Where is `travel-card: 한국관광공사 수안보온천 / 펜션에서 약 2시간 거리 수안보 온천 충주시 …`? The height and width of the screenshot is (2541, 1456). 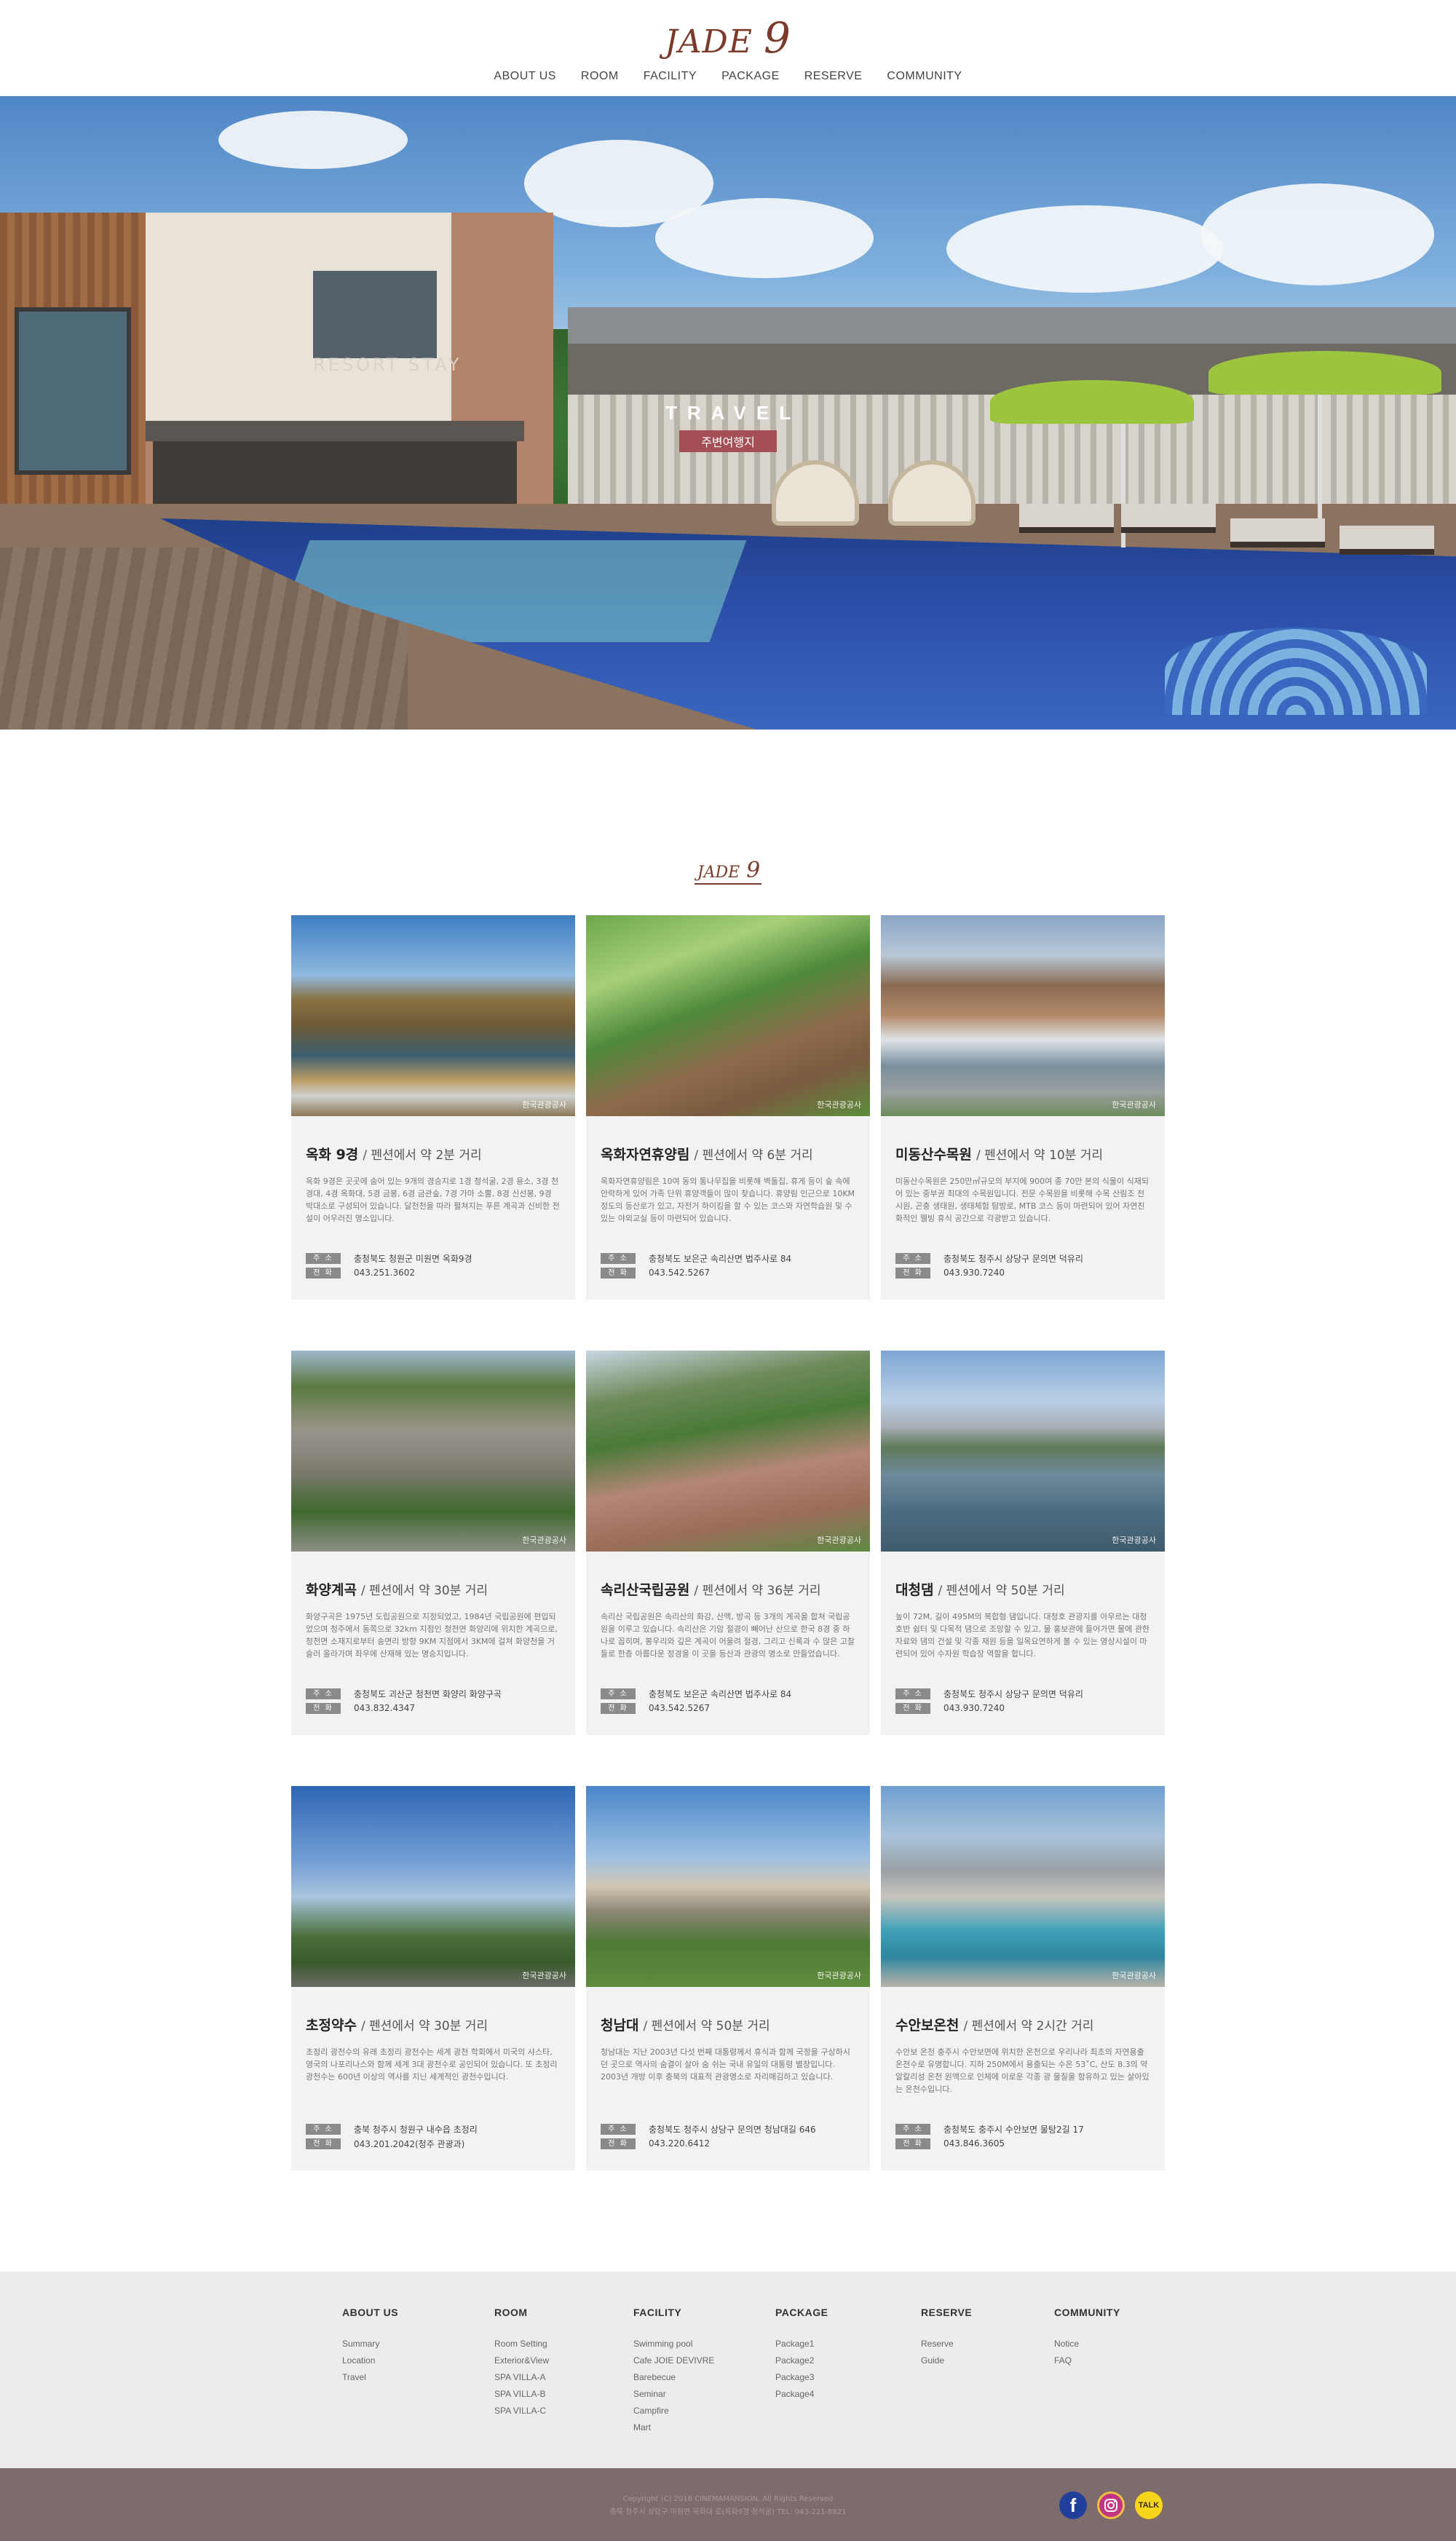
travel-card: 한국관광공사 수안보온천 / 펜션에서 약 2시간 거리 수안보 온천 충주시 … is located at coordinates (1023, 1978).